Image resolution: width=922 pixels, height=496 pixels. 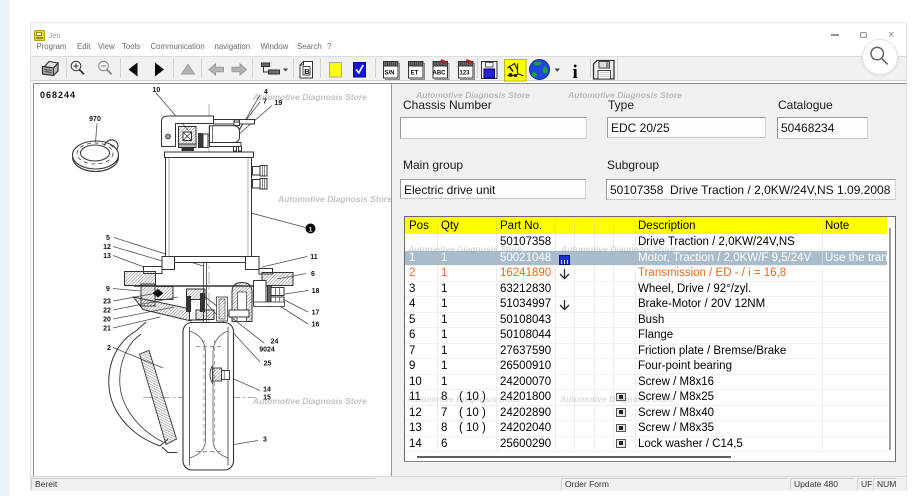 I want to click on svg-text: 1, so click(x=311, y=229).